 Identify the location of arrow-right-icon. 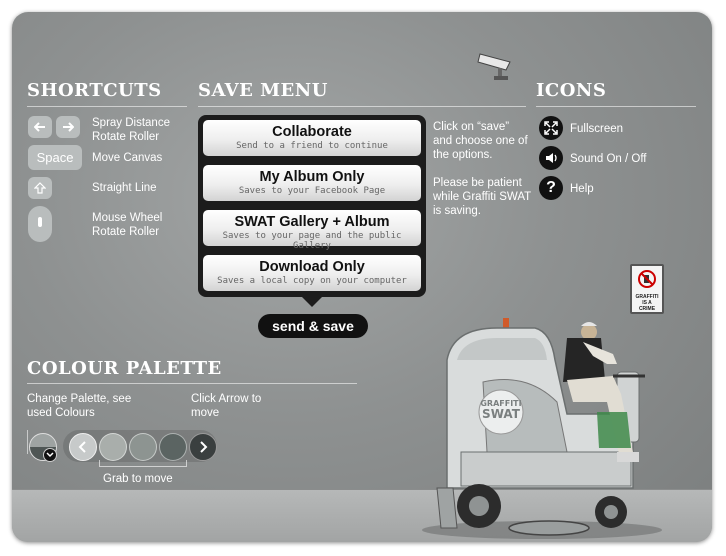
(68, 127).